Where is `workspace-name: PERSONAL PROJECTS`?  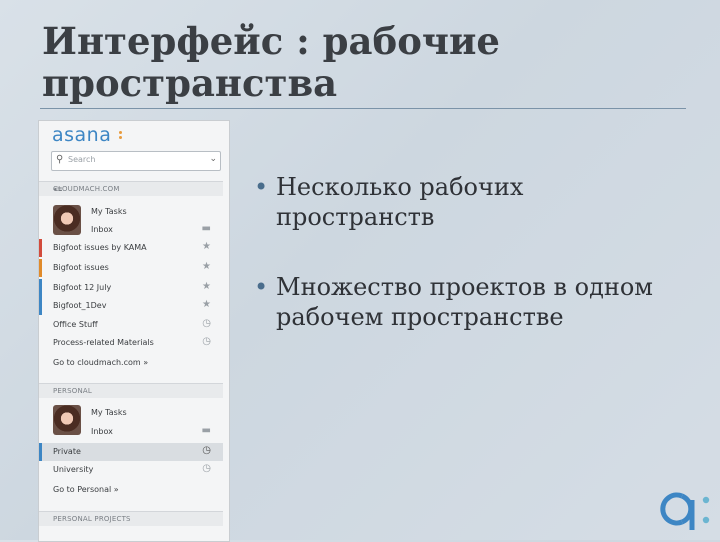
workspace-name: PERSONAL PROJECTS is located at coordinates (92, 519).